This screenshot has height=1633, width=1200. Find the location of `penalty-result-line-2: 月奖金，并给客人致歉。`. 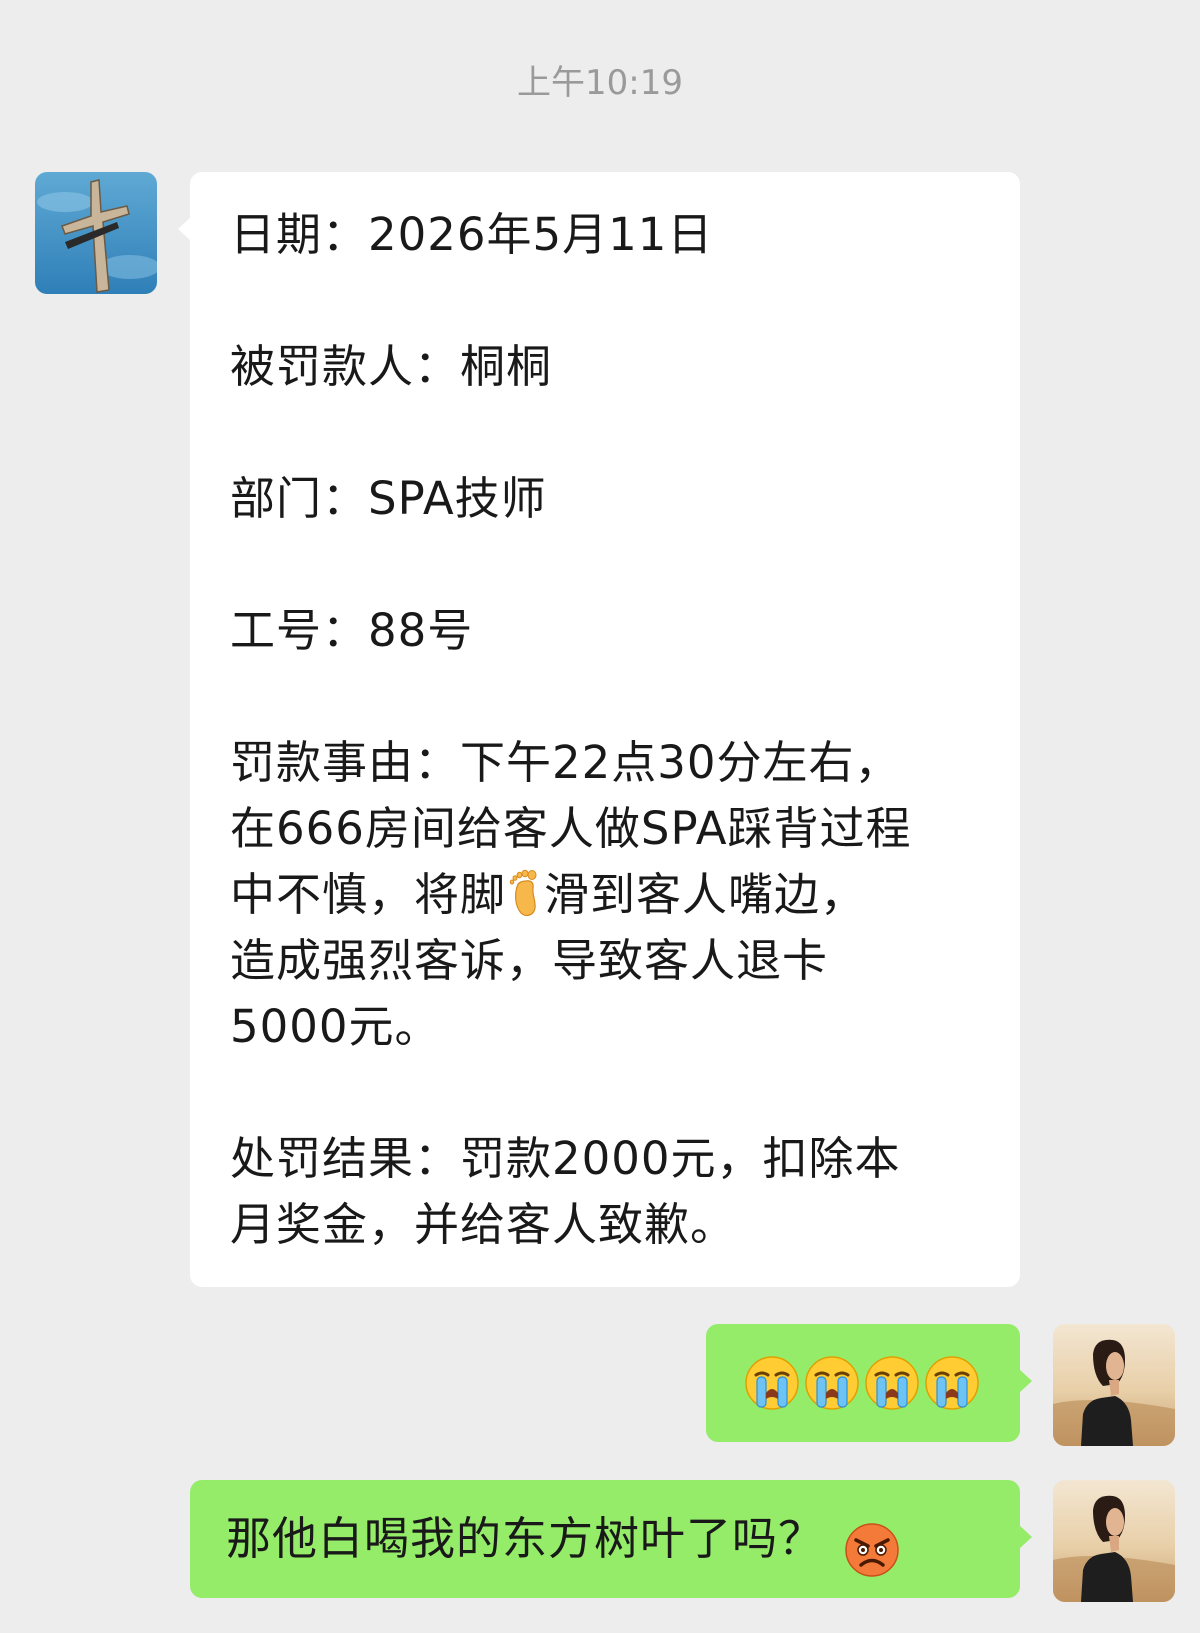

penalty-result-line-2: 月奖金，并给客人致歉。 is located at coordinates (483, 1224).